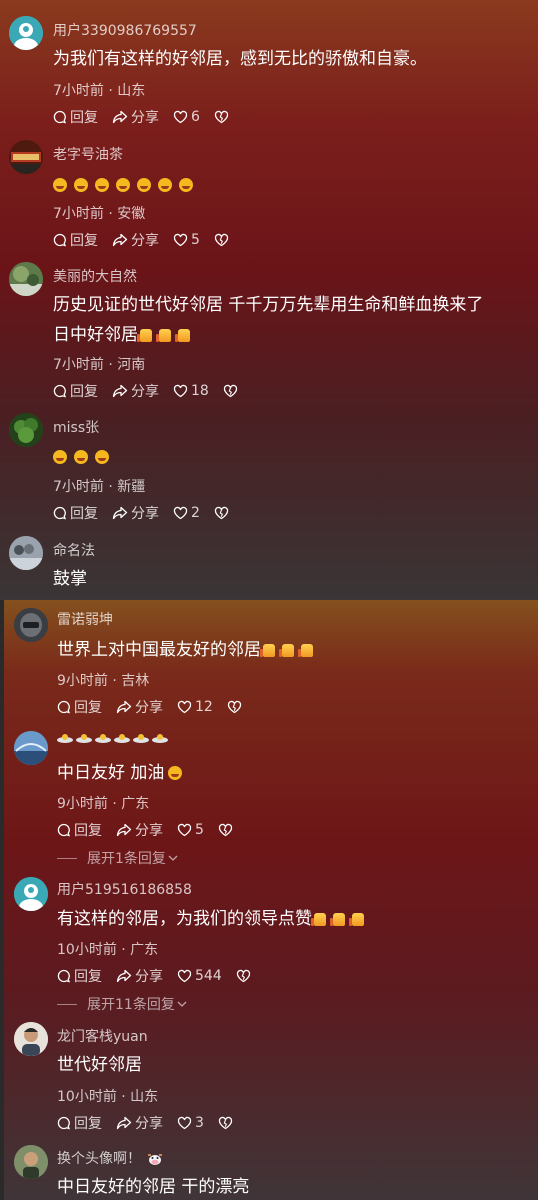 The height and width of the screenshot is (1200, 538). What do you see at coordinates (268, 305) in the screenshot?
I see `comment-text: 历史见证的世代好邻居 千千万万先辈用生命和鲜血换来了` at bounding box center [268, 305].